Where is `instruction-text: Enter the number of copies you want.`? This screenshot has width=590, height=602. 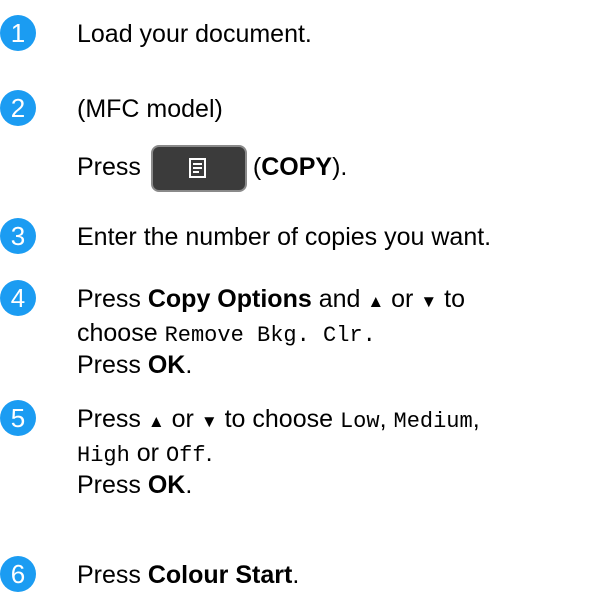 instruction-text: Enter the number of copies you want. is located at coordinates (284, 237).